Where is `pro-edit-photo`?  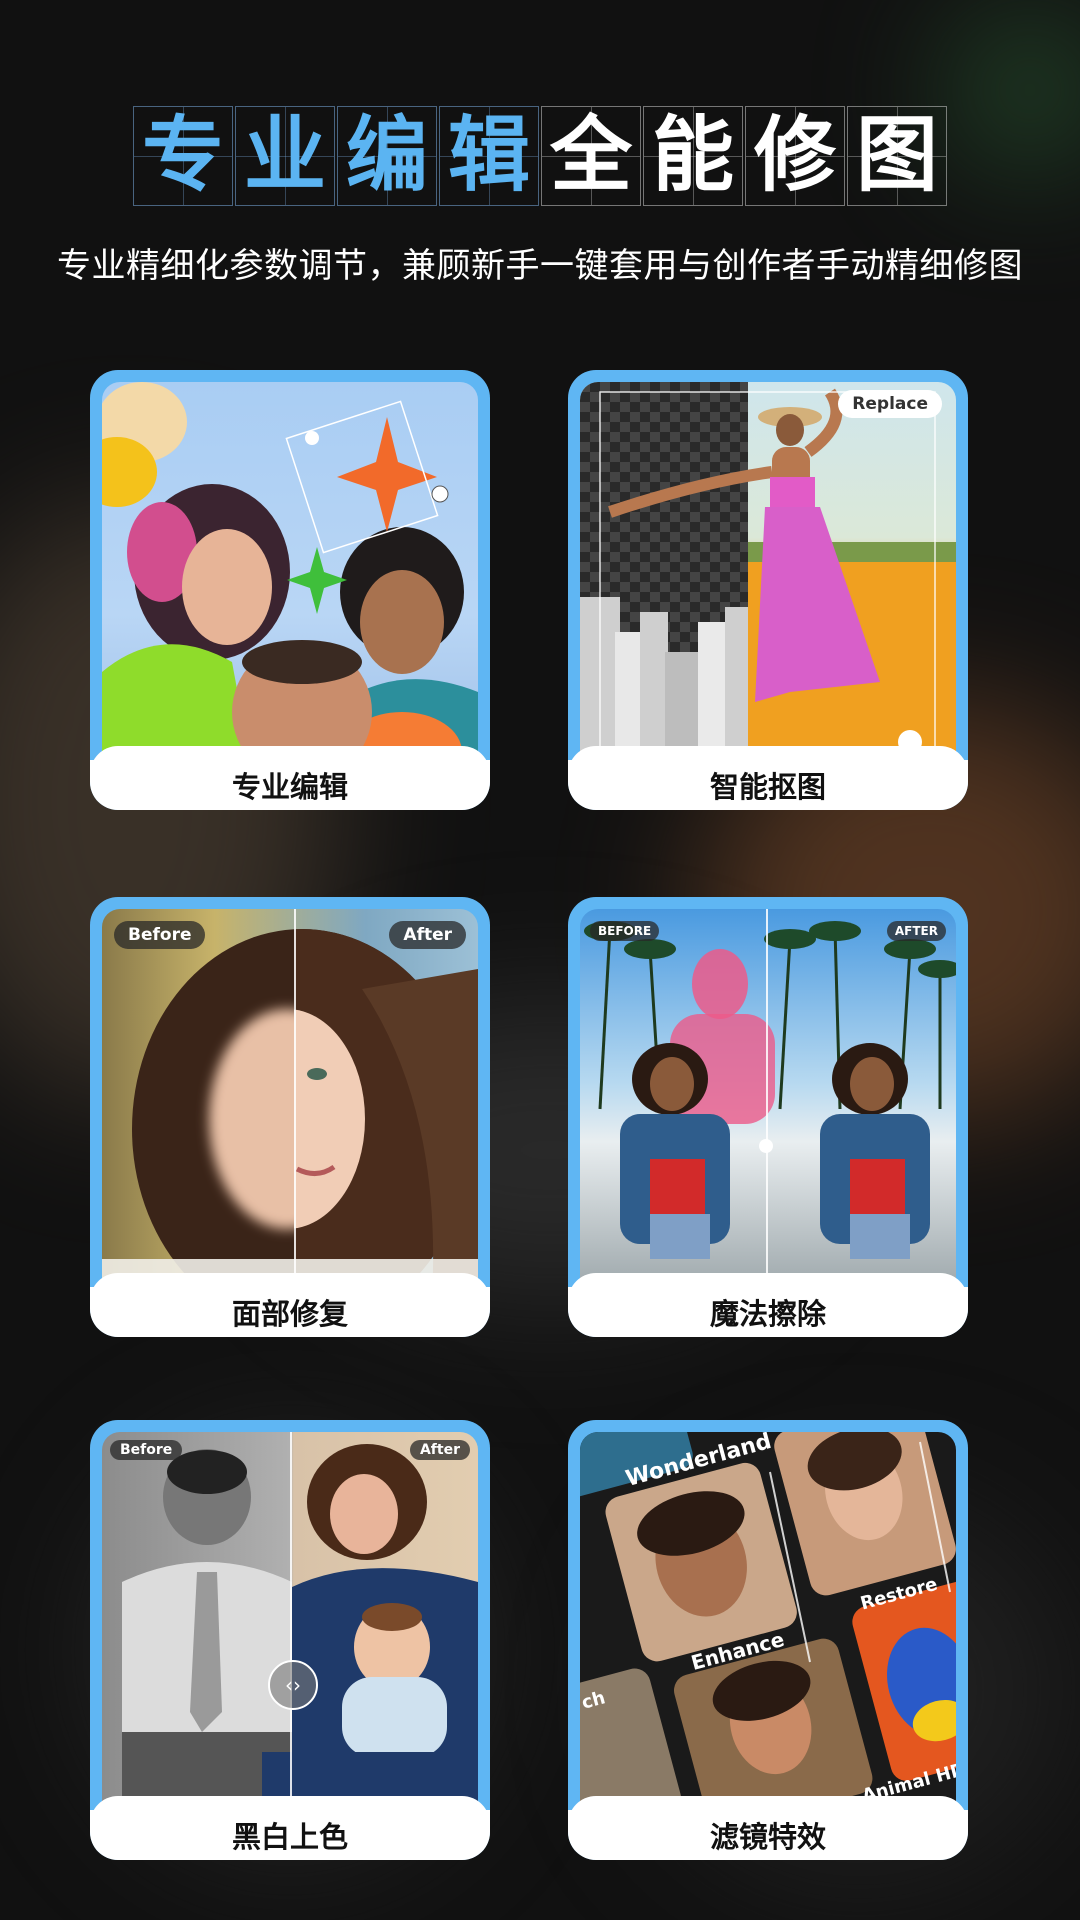 pro-edit-photo is located at coordinates (290, 576).